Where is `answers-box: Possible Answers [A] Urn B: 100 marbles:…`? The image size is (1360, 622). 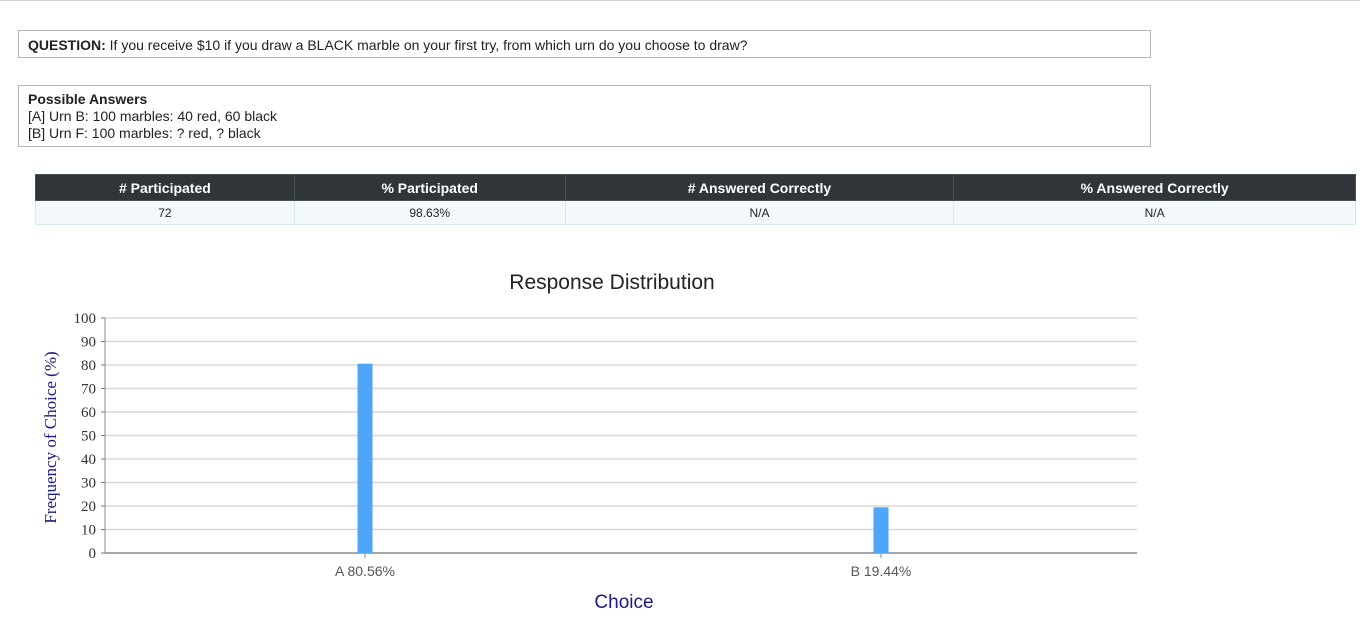
answers-box: Possible Answers [A] Urn B: 100 marbles:… is located at coordinates (584, 116).